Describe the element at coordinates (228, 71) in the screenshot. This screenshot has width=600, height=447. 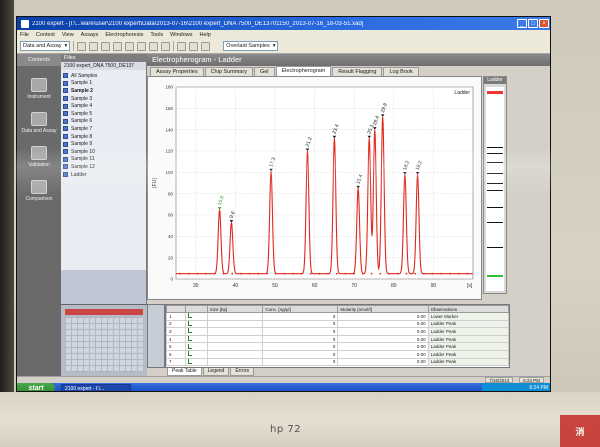
I see `tab-chip-summary: Chip Summary` at that location.